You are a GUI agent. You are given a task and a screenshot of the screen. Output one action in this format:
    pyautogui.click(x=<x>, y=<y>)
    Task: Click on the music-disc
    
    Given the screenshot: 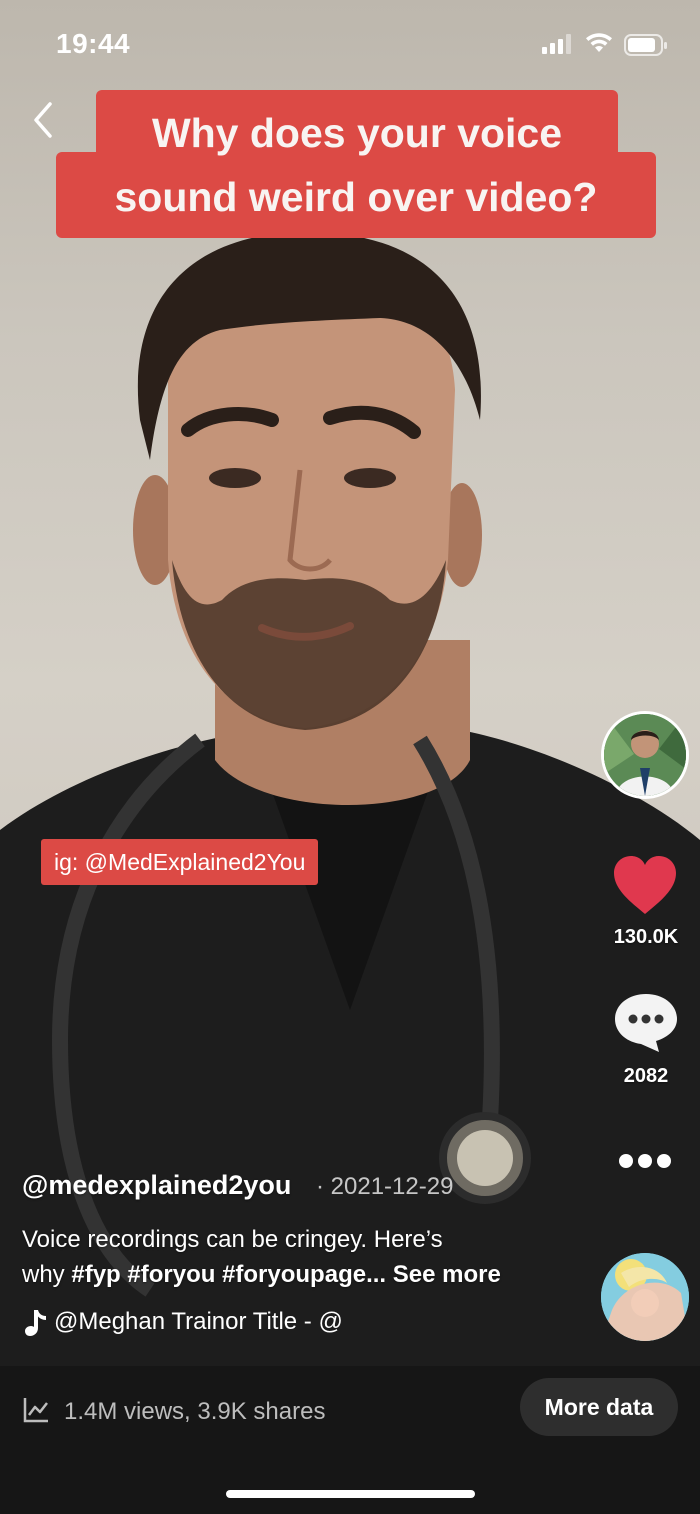 What is the action you would take?
    pyautogui.click(x=645, y=1297)
    